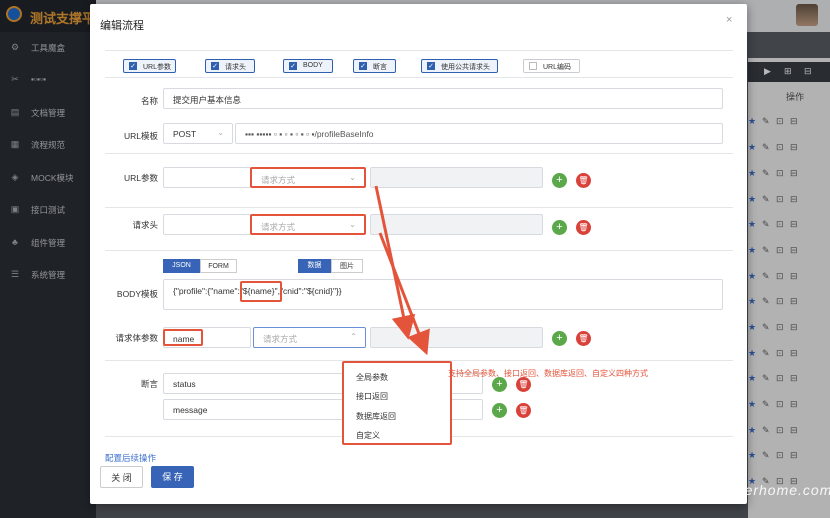  I want to click on annotation-arrows, so click(402, 270).